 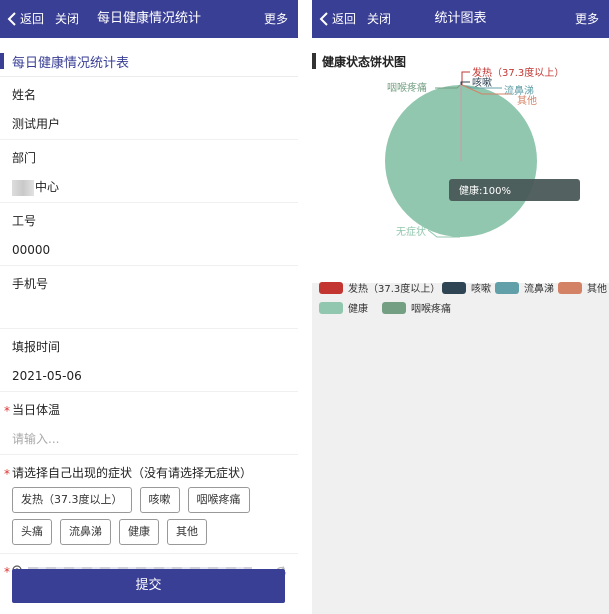 What do you see at coordinates (481, 289) in the screenshot?
I see `legend-label: 咳嗽` at bounding box center [481, 289].